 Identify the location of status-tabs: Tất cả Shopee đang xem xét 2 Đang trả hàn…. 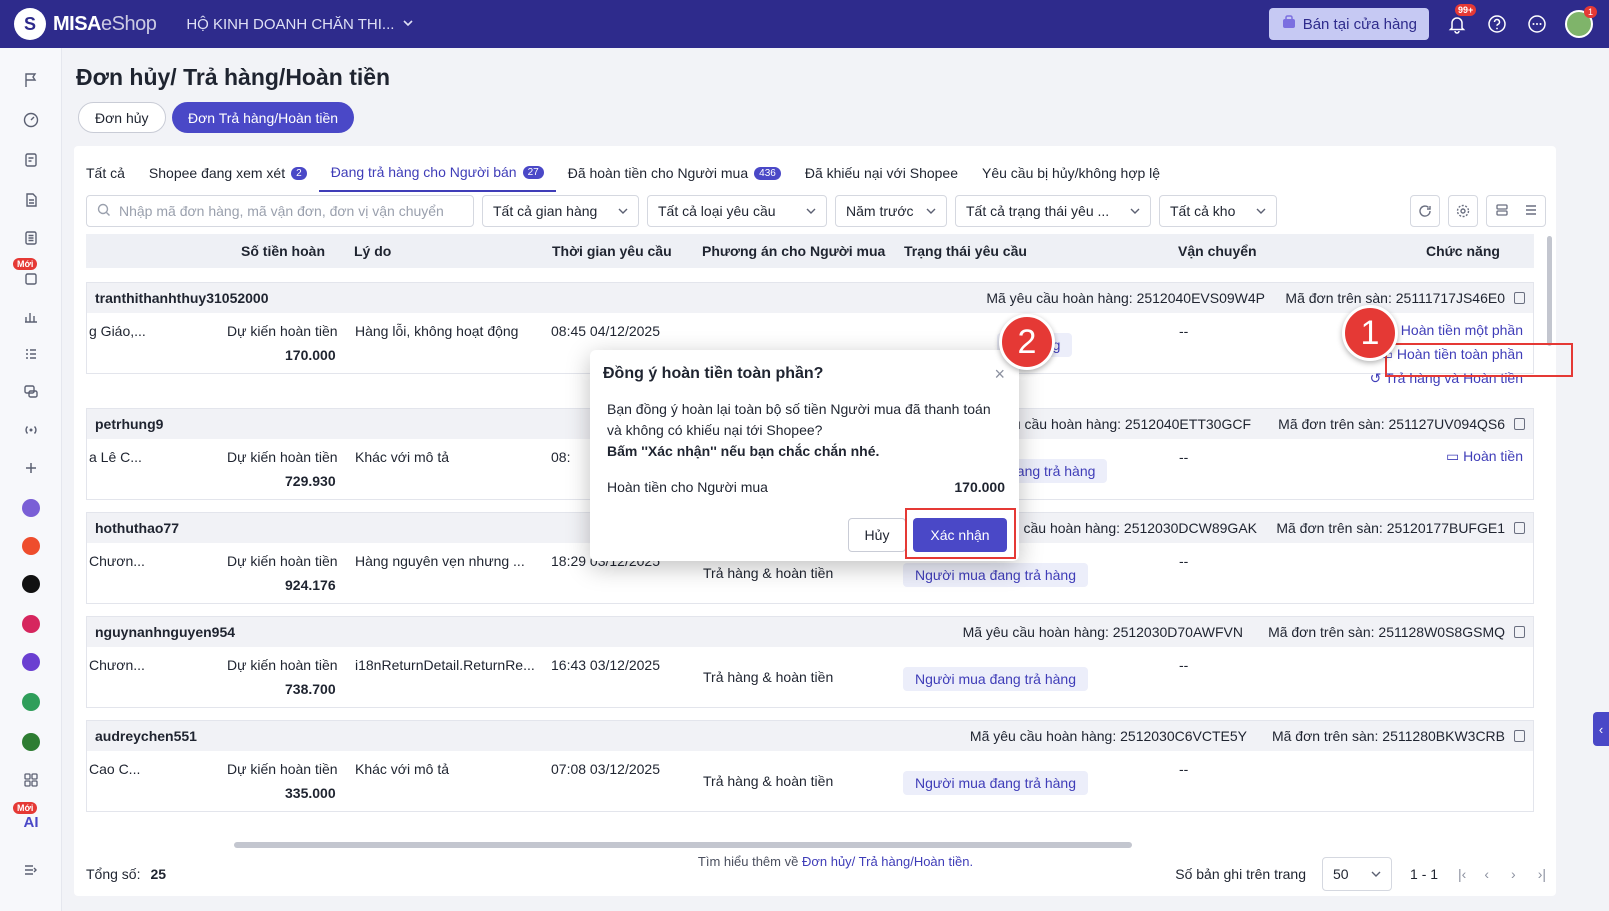
(623, 174).